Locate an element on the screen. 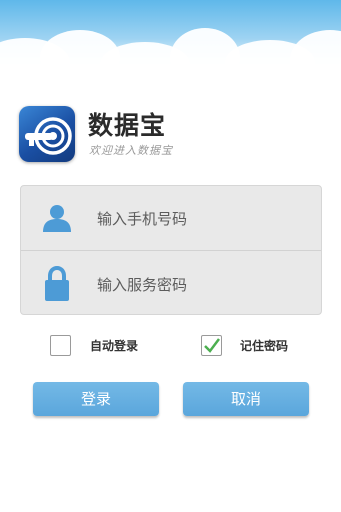  login-button: 登录 is located at coordinates (96, 399).